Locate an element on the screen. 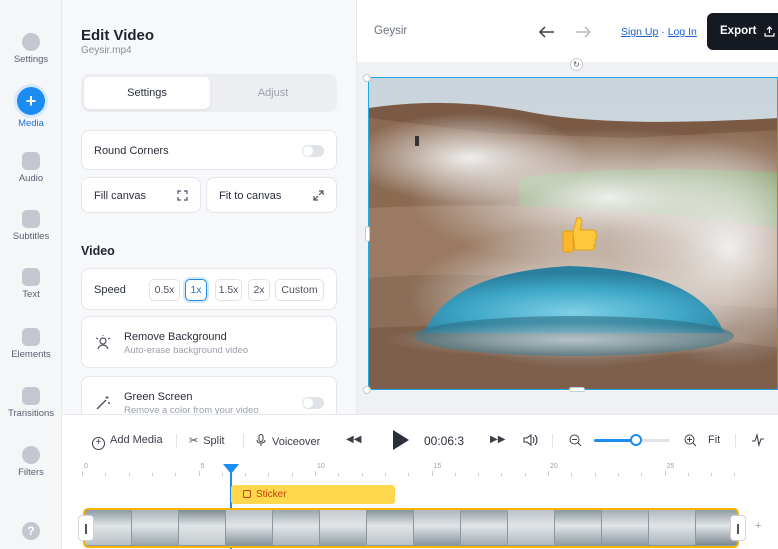 The width and height of the screenshot is (778, 549). video-track-clip is located at coordinates (411, 528).